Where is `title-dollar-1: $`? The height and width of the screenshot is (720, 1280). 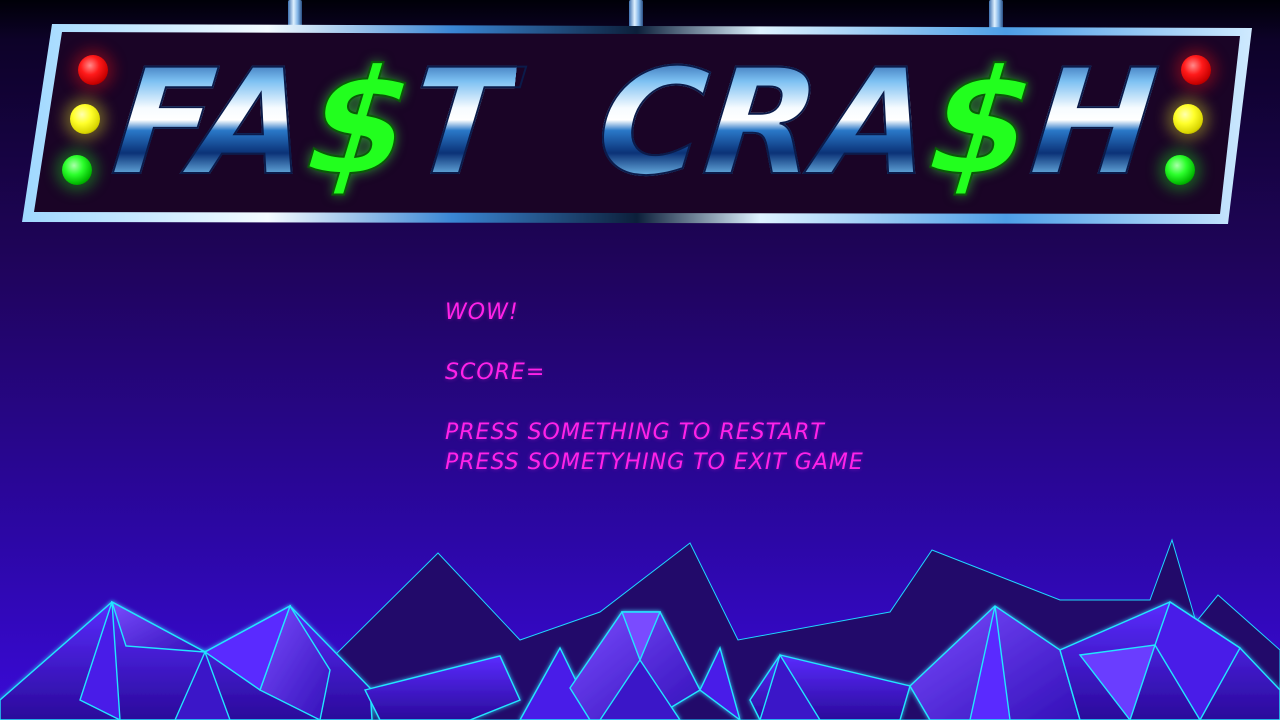 title-dollar-1: $ is located at coordinates (359, 123).